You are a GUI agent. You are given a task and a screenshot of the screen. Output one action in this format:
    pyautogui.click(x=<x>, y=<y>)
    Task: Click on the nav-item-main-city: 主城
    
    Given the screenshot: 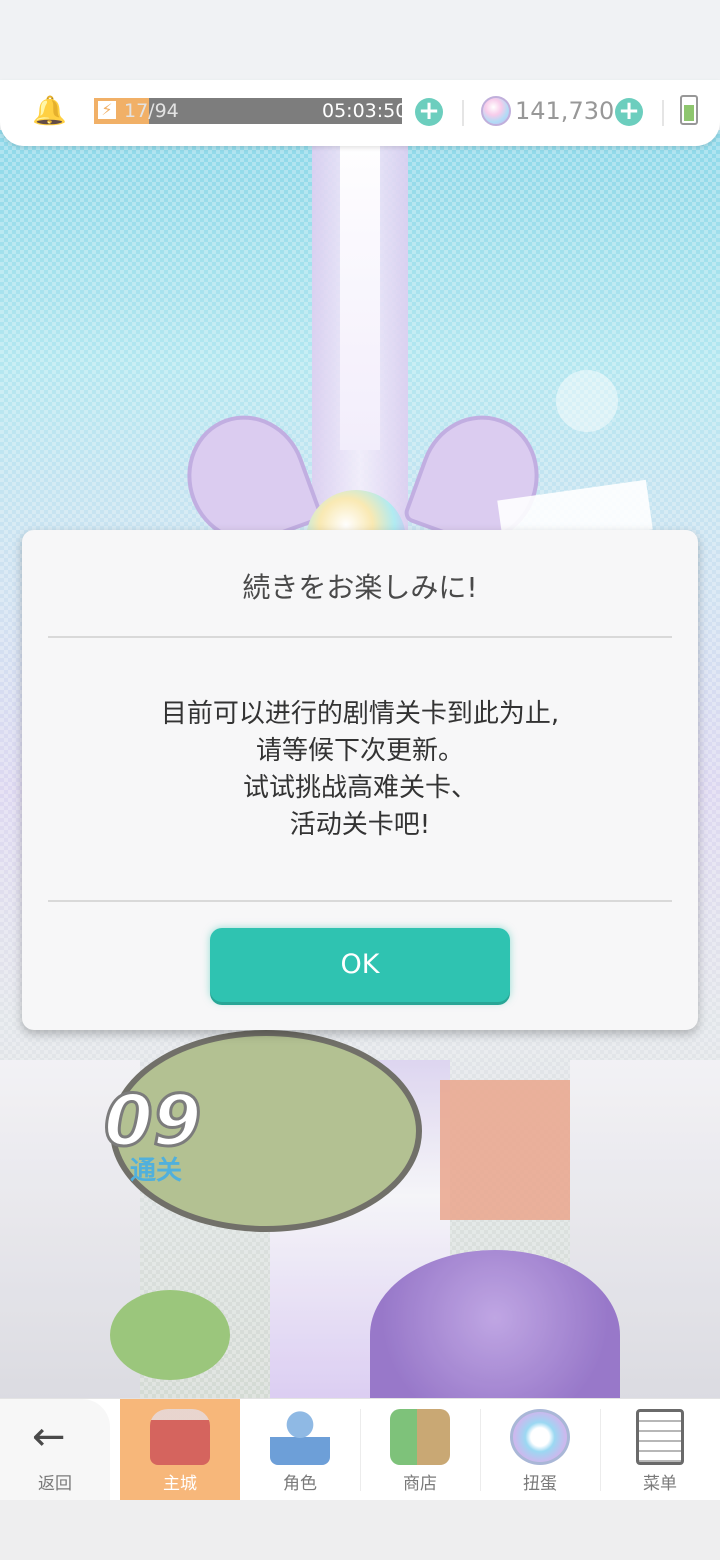 What is the action you would take?
    pyautogui.click(x=180, y=1450)
    